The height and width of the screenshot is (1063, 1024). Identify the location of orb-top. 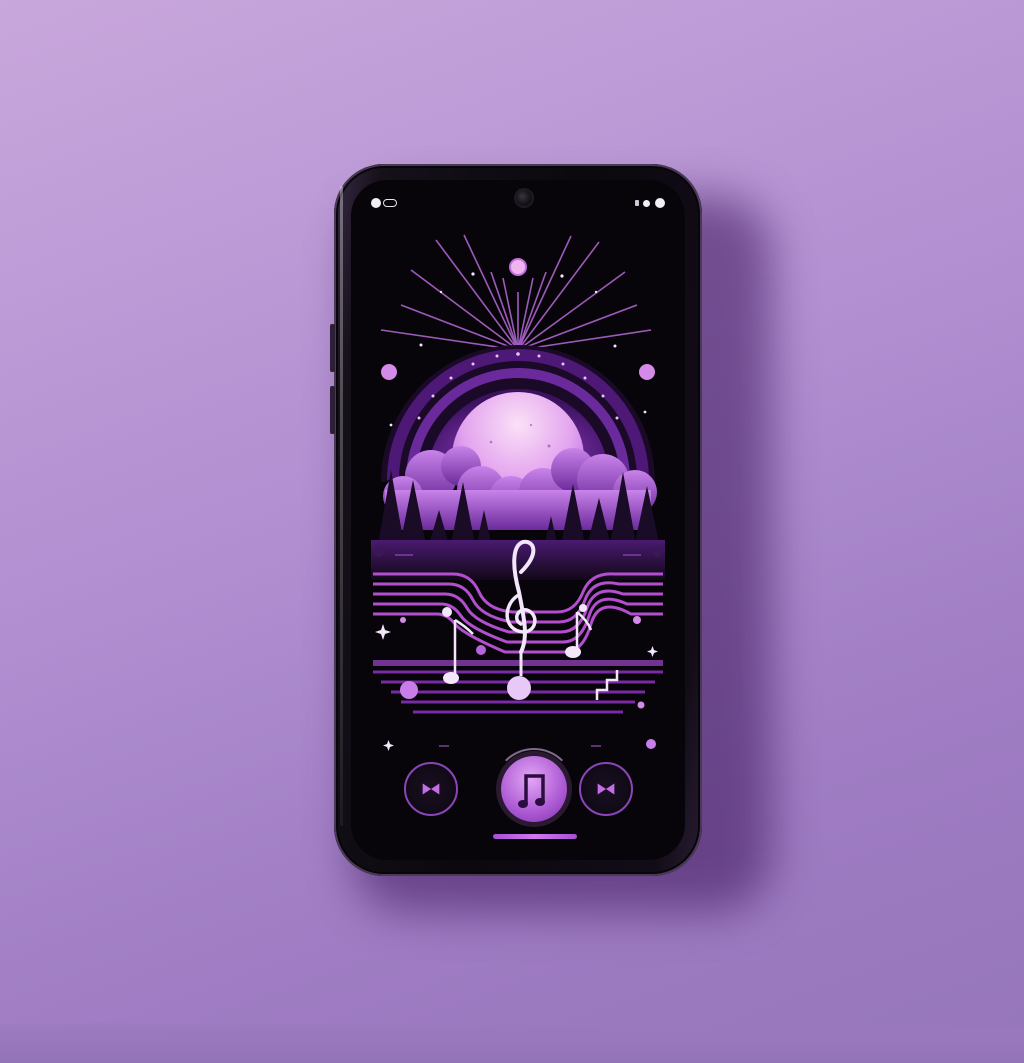
(518, 267).